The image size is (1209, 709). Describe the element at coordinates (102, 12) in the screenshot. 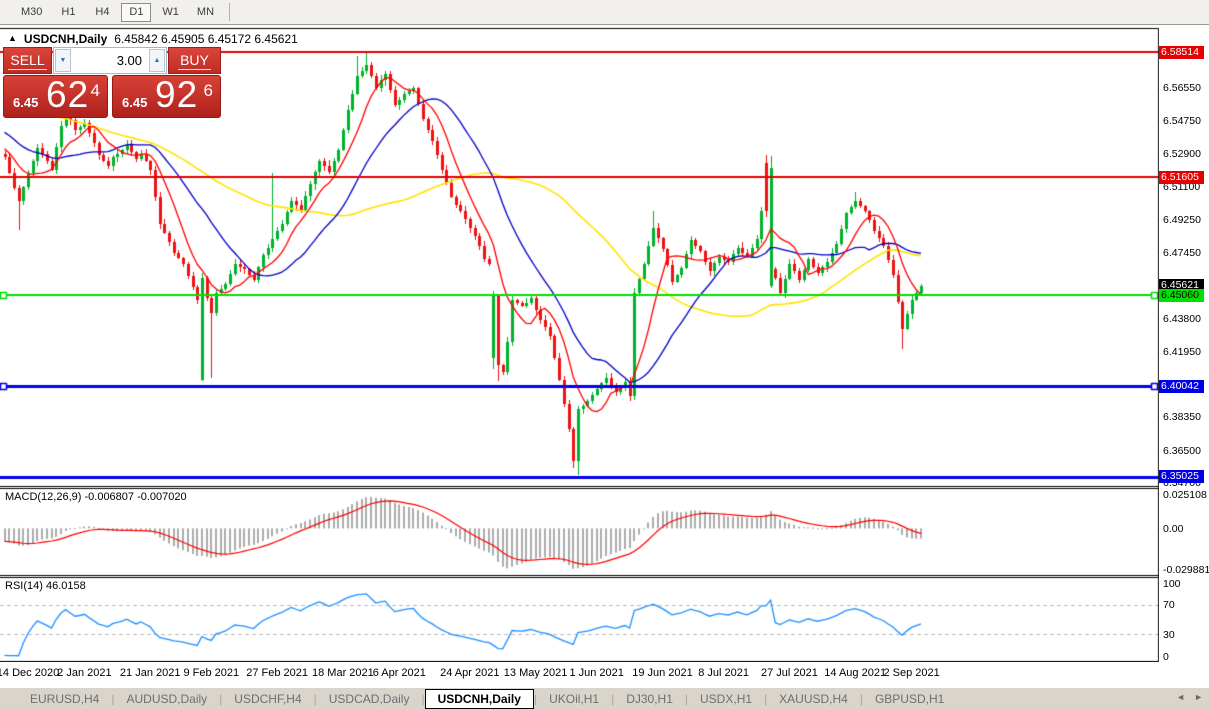

I see `timeframe-button-h4: H4` at that location.